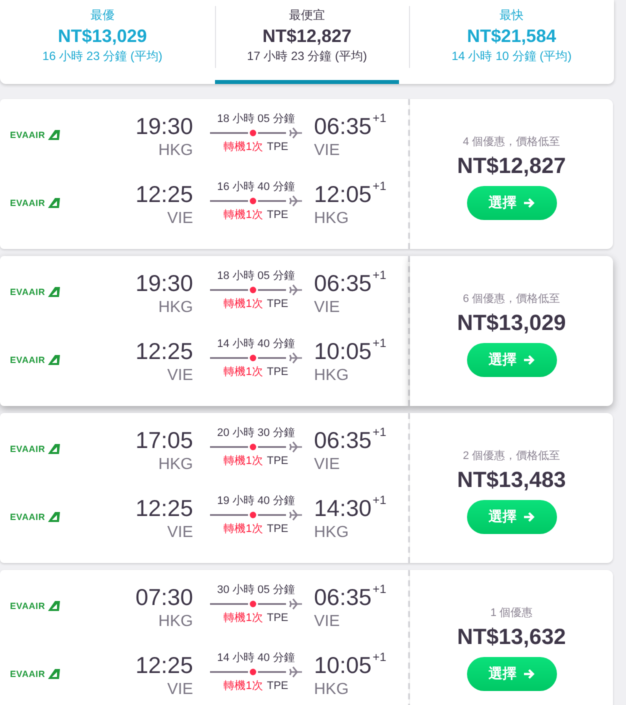 The width and height of the screenshot is (626, 705). Describe the element at coordinates (511, 42) in the screenshot. I see `sort-tab: 最快 NT$21,584 14 小時 10 分鐘 (平均)` at that location.